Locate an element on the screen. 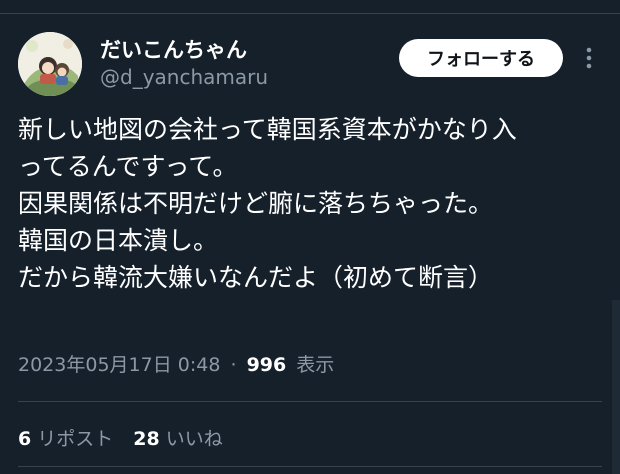 The height and width of the screenshot is (474, 620). likes-stat: 28 いいね is located at coordinates (177, 439).